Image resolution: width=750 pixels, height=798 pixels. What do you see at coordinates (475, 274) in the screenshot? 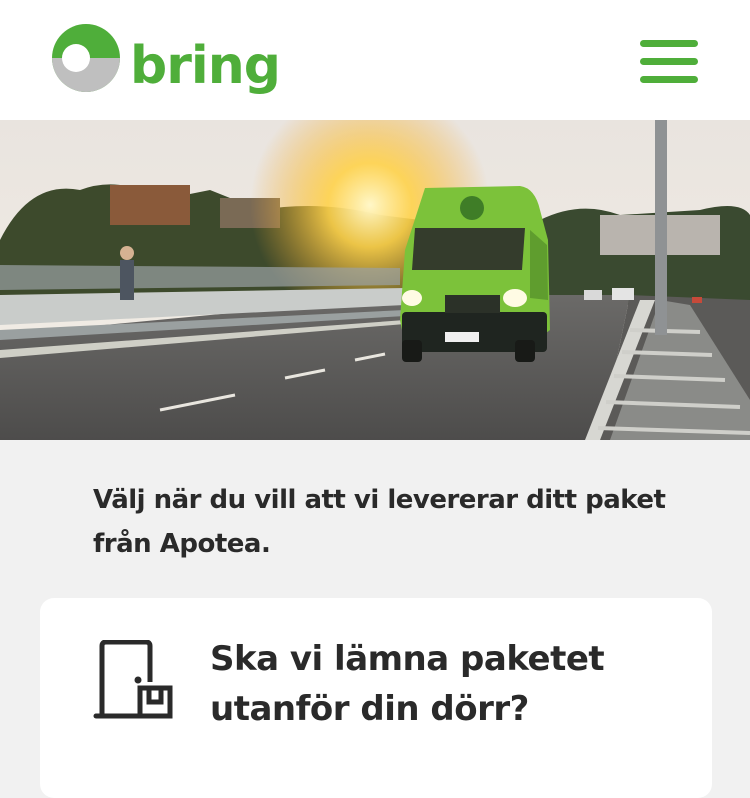
I see `delivery-van` at bounding box center [475, 274].